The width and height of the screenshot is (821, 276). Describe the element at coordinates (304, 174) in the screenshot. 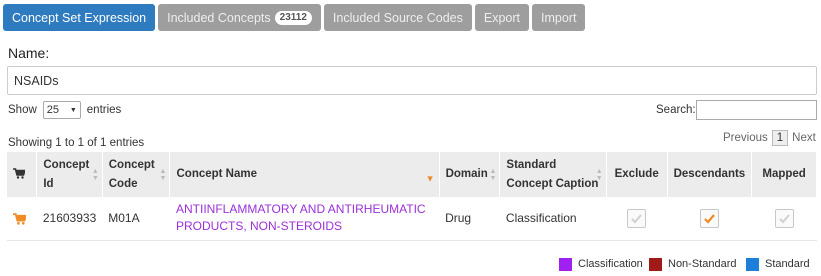

I see `column-header-concept-name: Concept Name ▼` at that location.